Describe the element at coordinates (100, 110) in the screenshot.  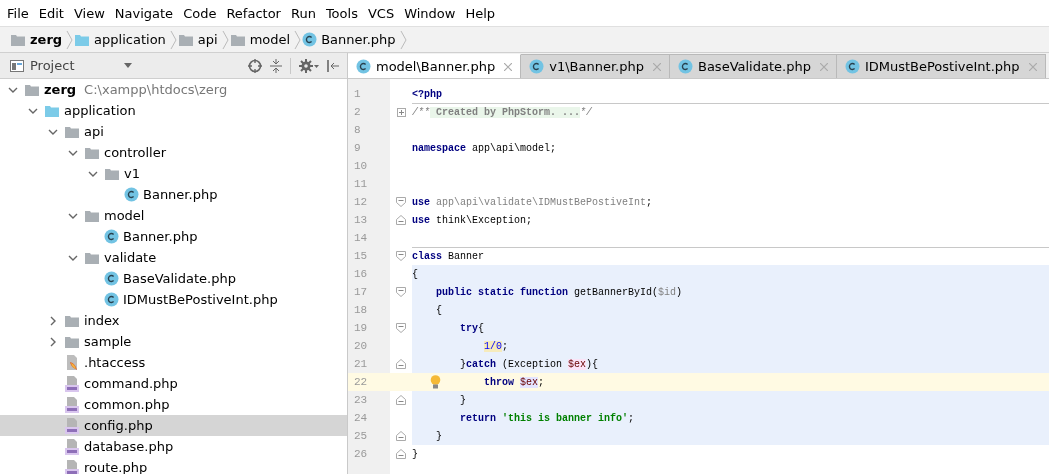
I see `tree-item: application` at that location.